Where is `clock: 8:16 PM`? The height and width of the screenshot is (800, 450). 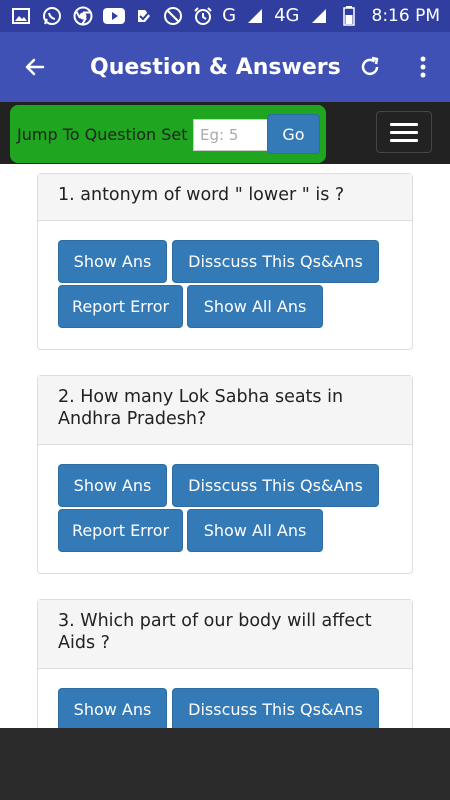
clock: 8:16 PM is located at coordinates (406, 15).